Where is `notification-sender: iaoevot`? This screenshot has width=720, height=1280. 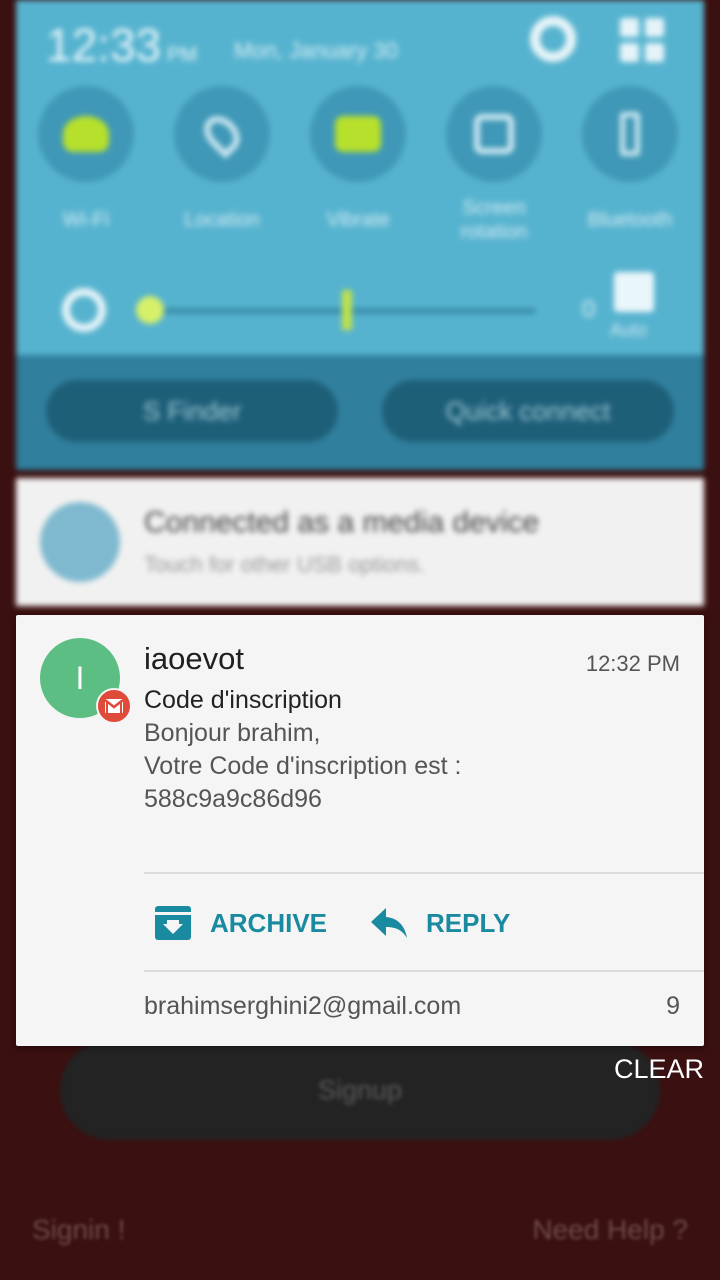 notification-sender: iaoevot is located at coordinates (194, 658).